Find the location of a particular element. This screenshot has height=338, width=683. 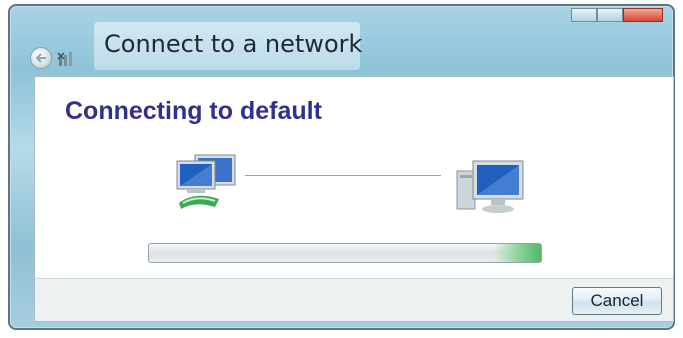

network-computer-icon is located at coordinates (490, 186).